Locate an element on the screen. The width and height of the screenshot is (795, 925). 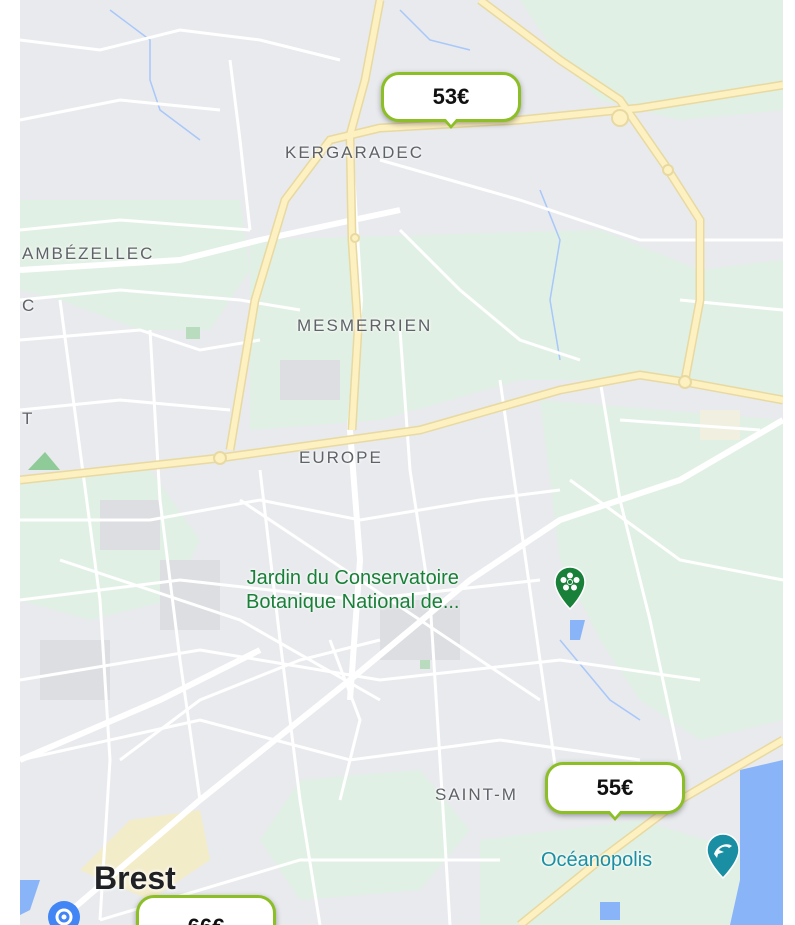
map-right-margin is located at coordinates (789, 462).